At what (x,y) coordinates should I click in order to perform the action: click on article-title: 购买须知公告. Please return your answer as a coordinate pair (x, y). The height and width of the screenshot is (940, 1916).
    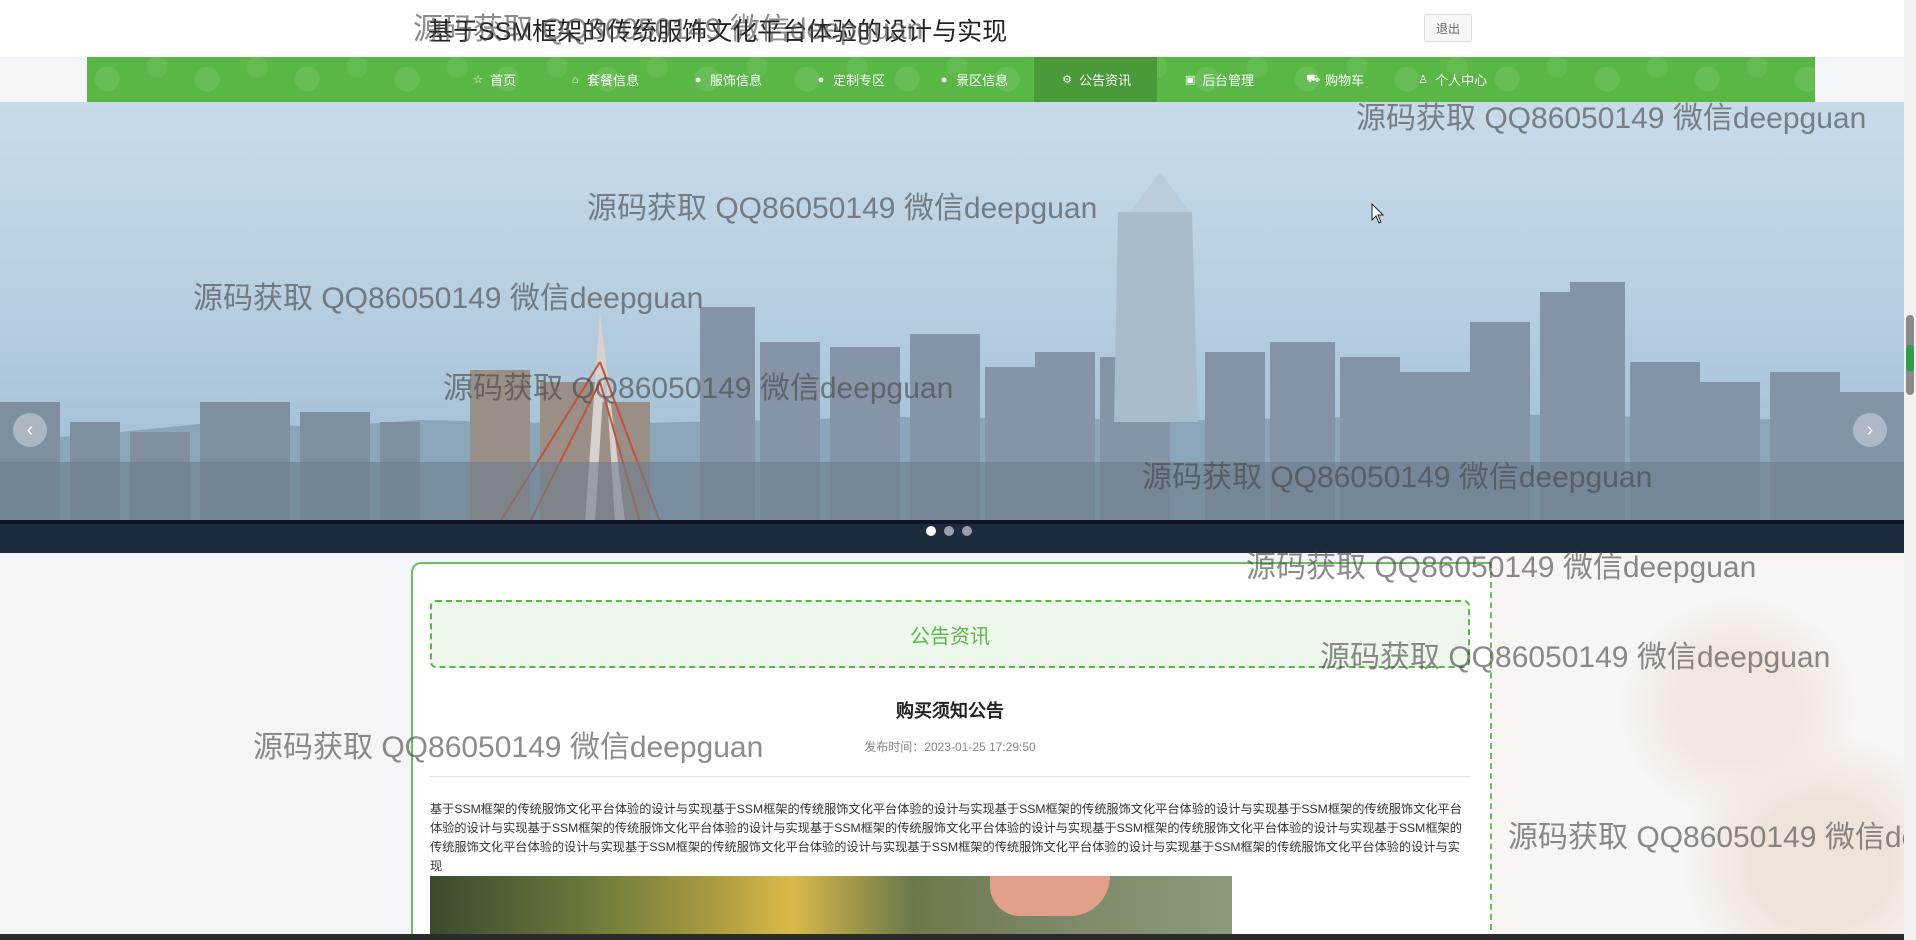
    Looking at the image, I should click on (950, 711).